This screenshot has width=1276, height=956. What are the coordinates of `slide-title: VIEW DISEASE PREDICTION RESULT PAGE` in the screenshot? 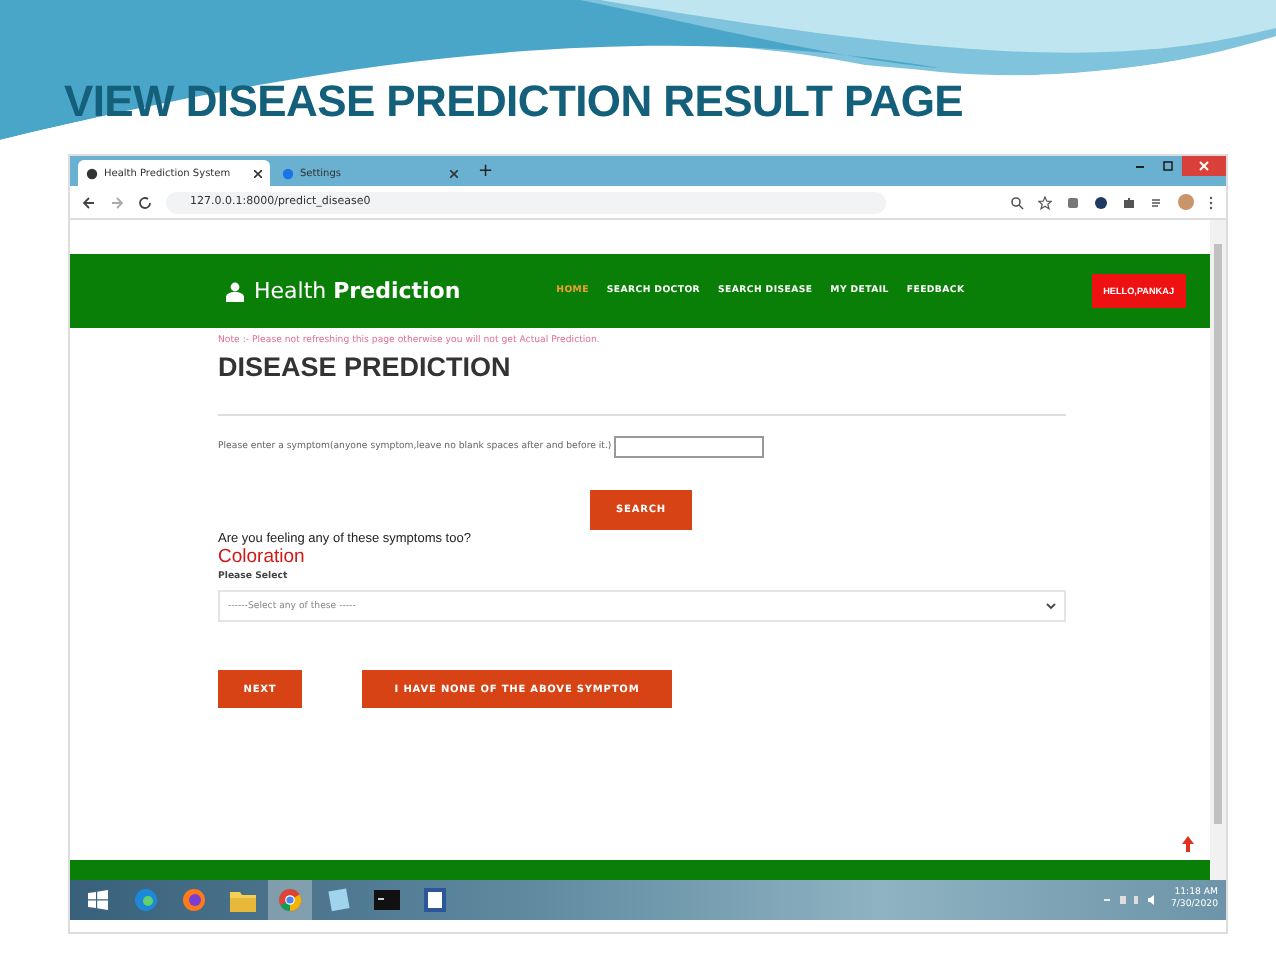 It's located at (514, 102).